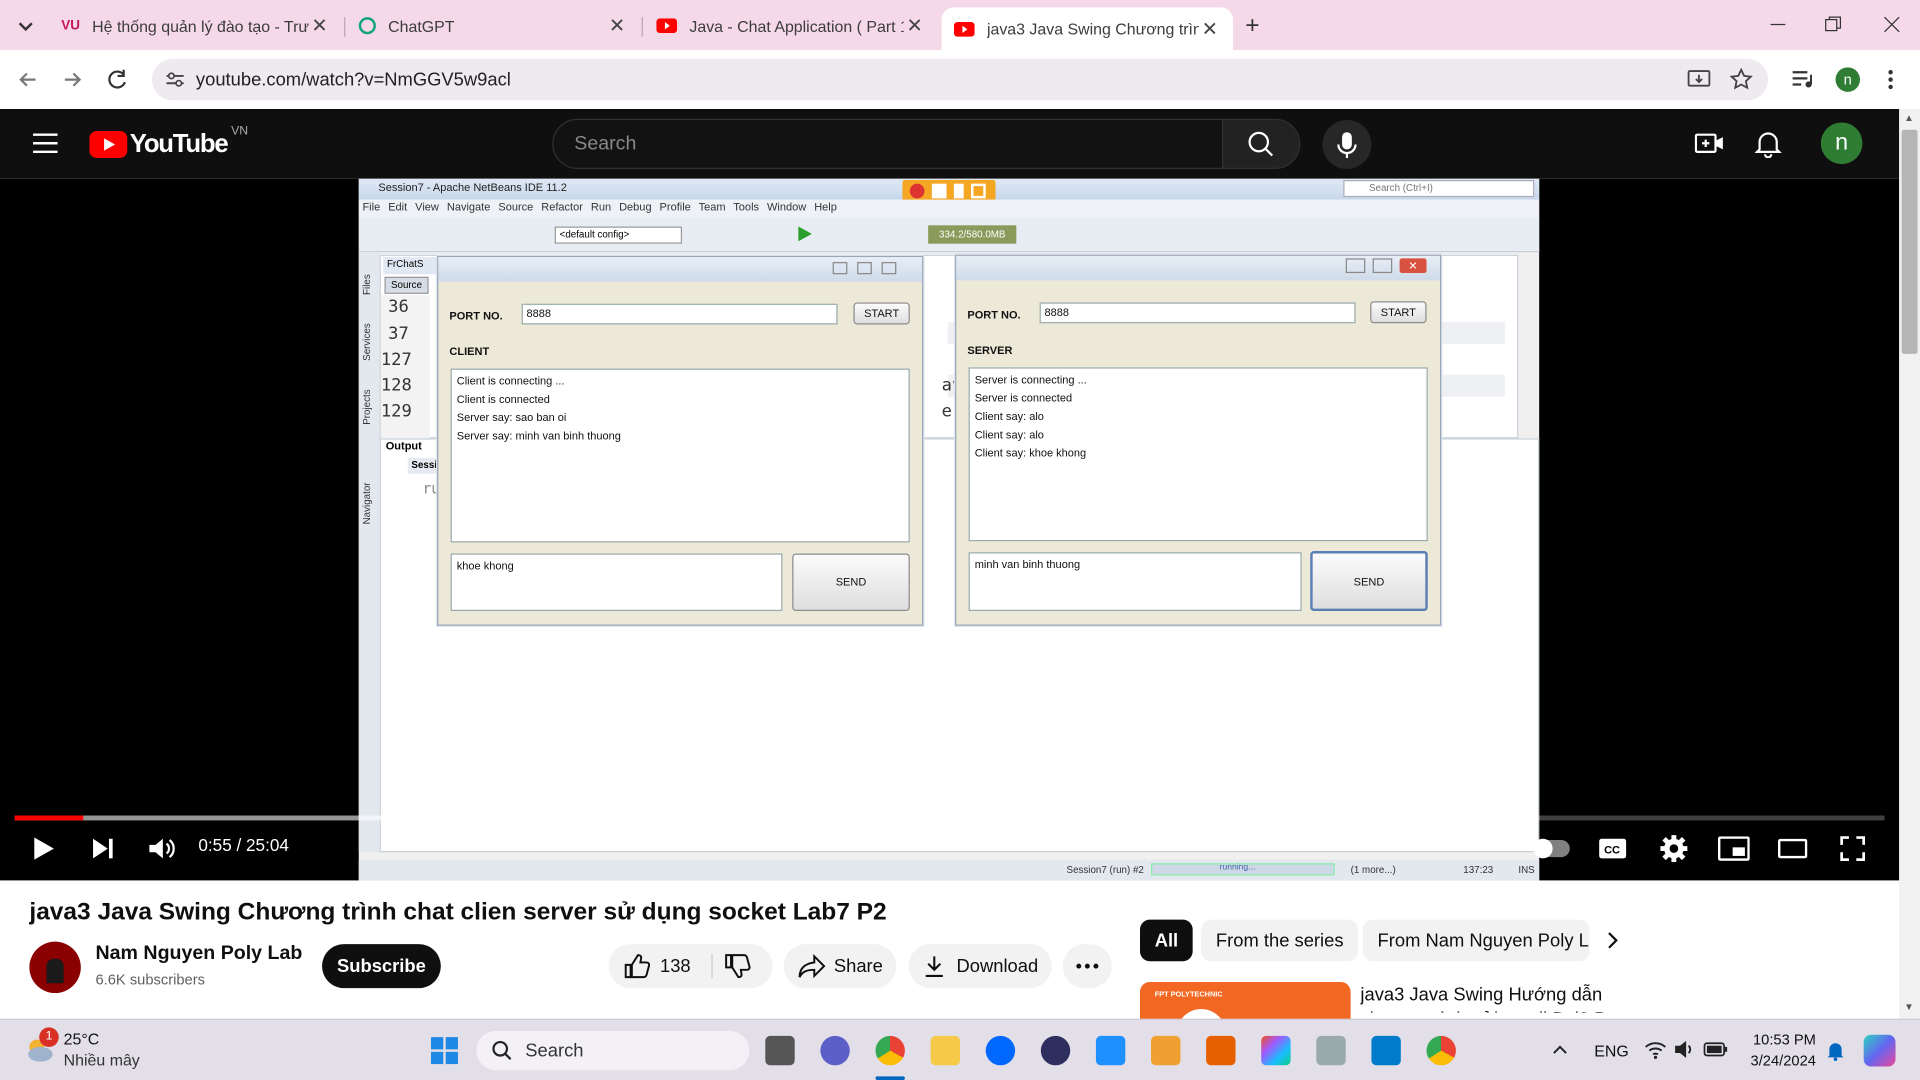 The image size is (1920, 1080). Describe the element at coordinates (82, 1039) in the screenshot. I see `weather-temp: 25°C` at that location.